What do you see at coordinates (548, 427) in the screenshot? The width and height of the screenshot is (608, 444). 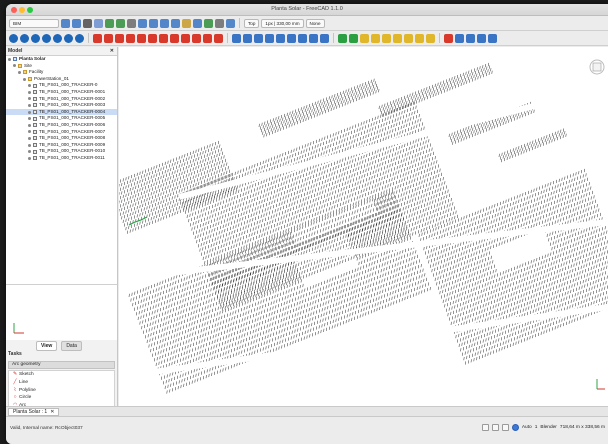 I see `navigation-style-label: Blender` at bounding box center [548, 427].